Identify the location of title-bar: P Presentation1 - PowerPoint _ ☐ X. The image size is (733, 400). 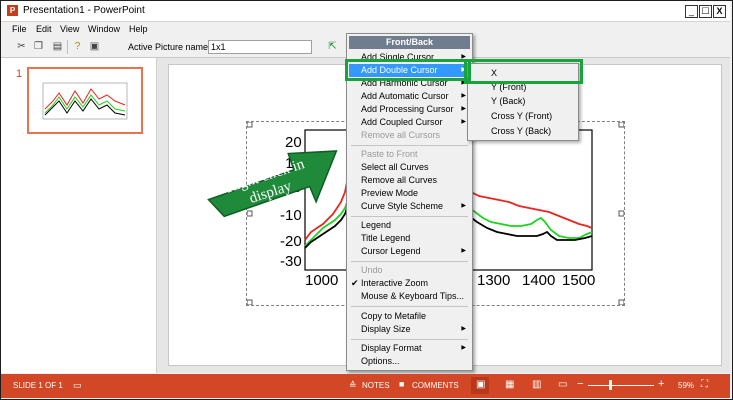
(365, 11).